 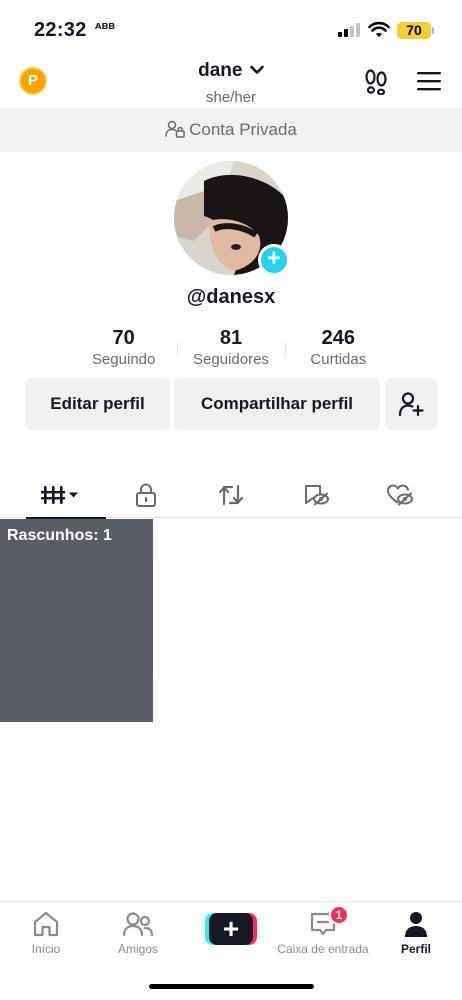 What do you see at coordinates (231, 359) in the screenshot?
I see `stat-label: Seguidores` at bounding box center [231, 359].